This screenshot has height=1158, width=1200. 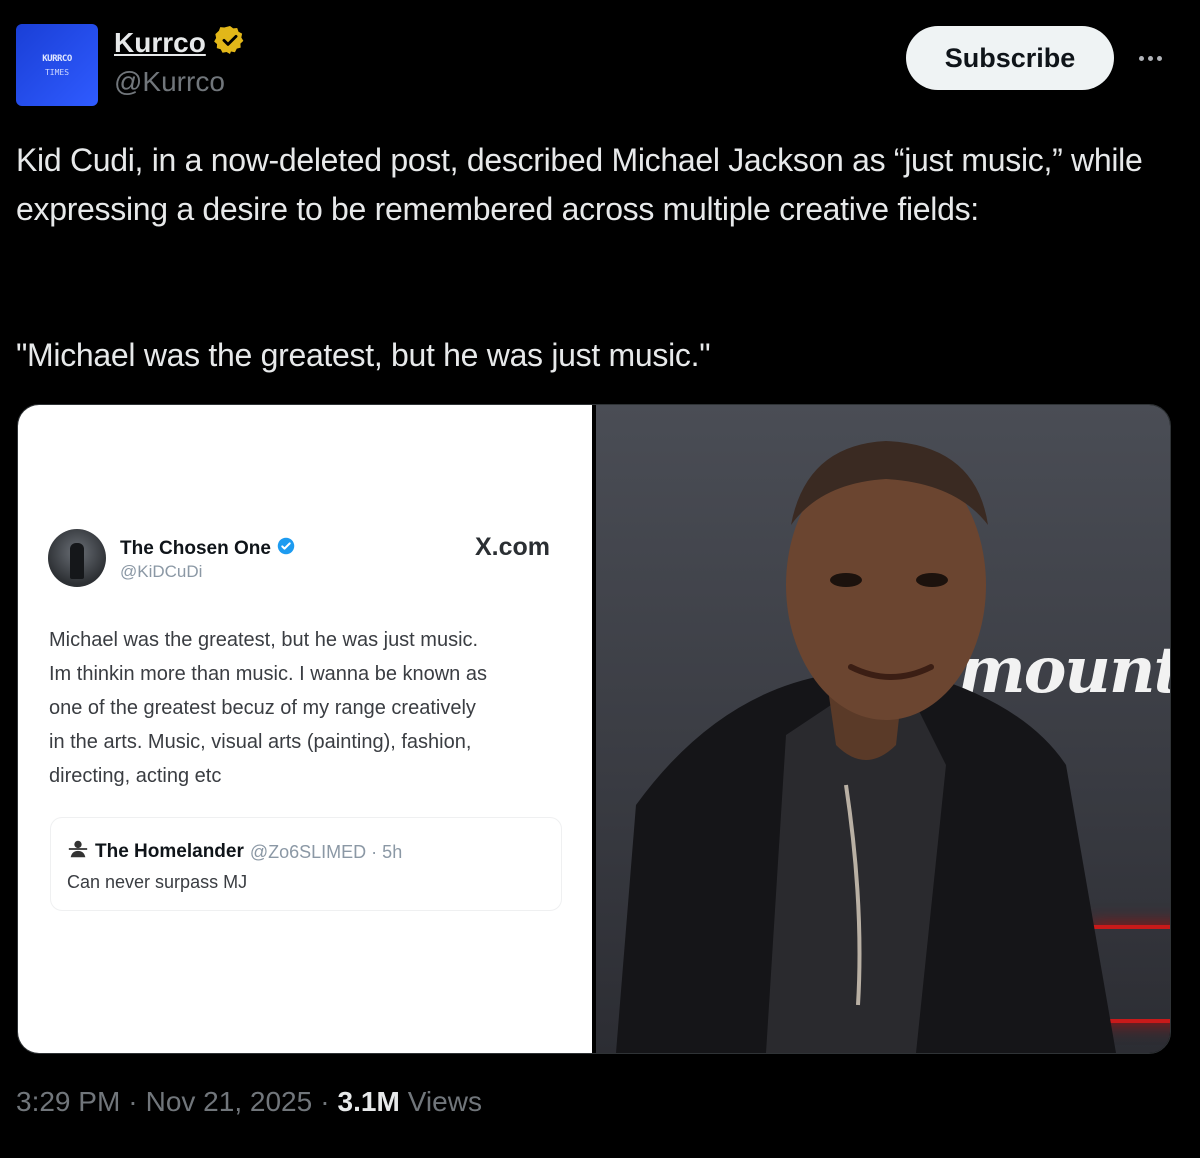 I want to click on screenshot-author-row: The Chosen One, so click(x=207, y=549).